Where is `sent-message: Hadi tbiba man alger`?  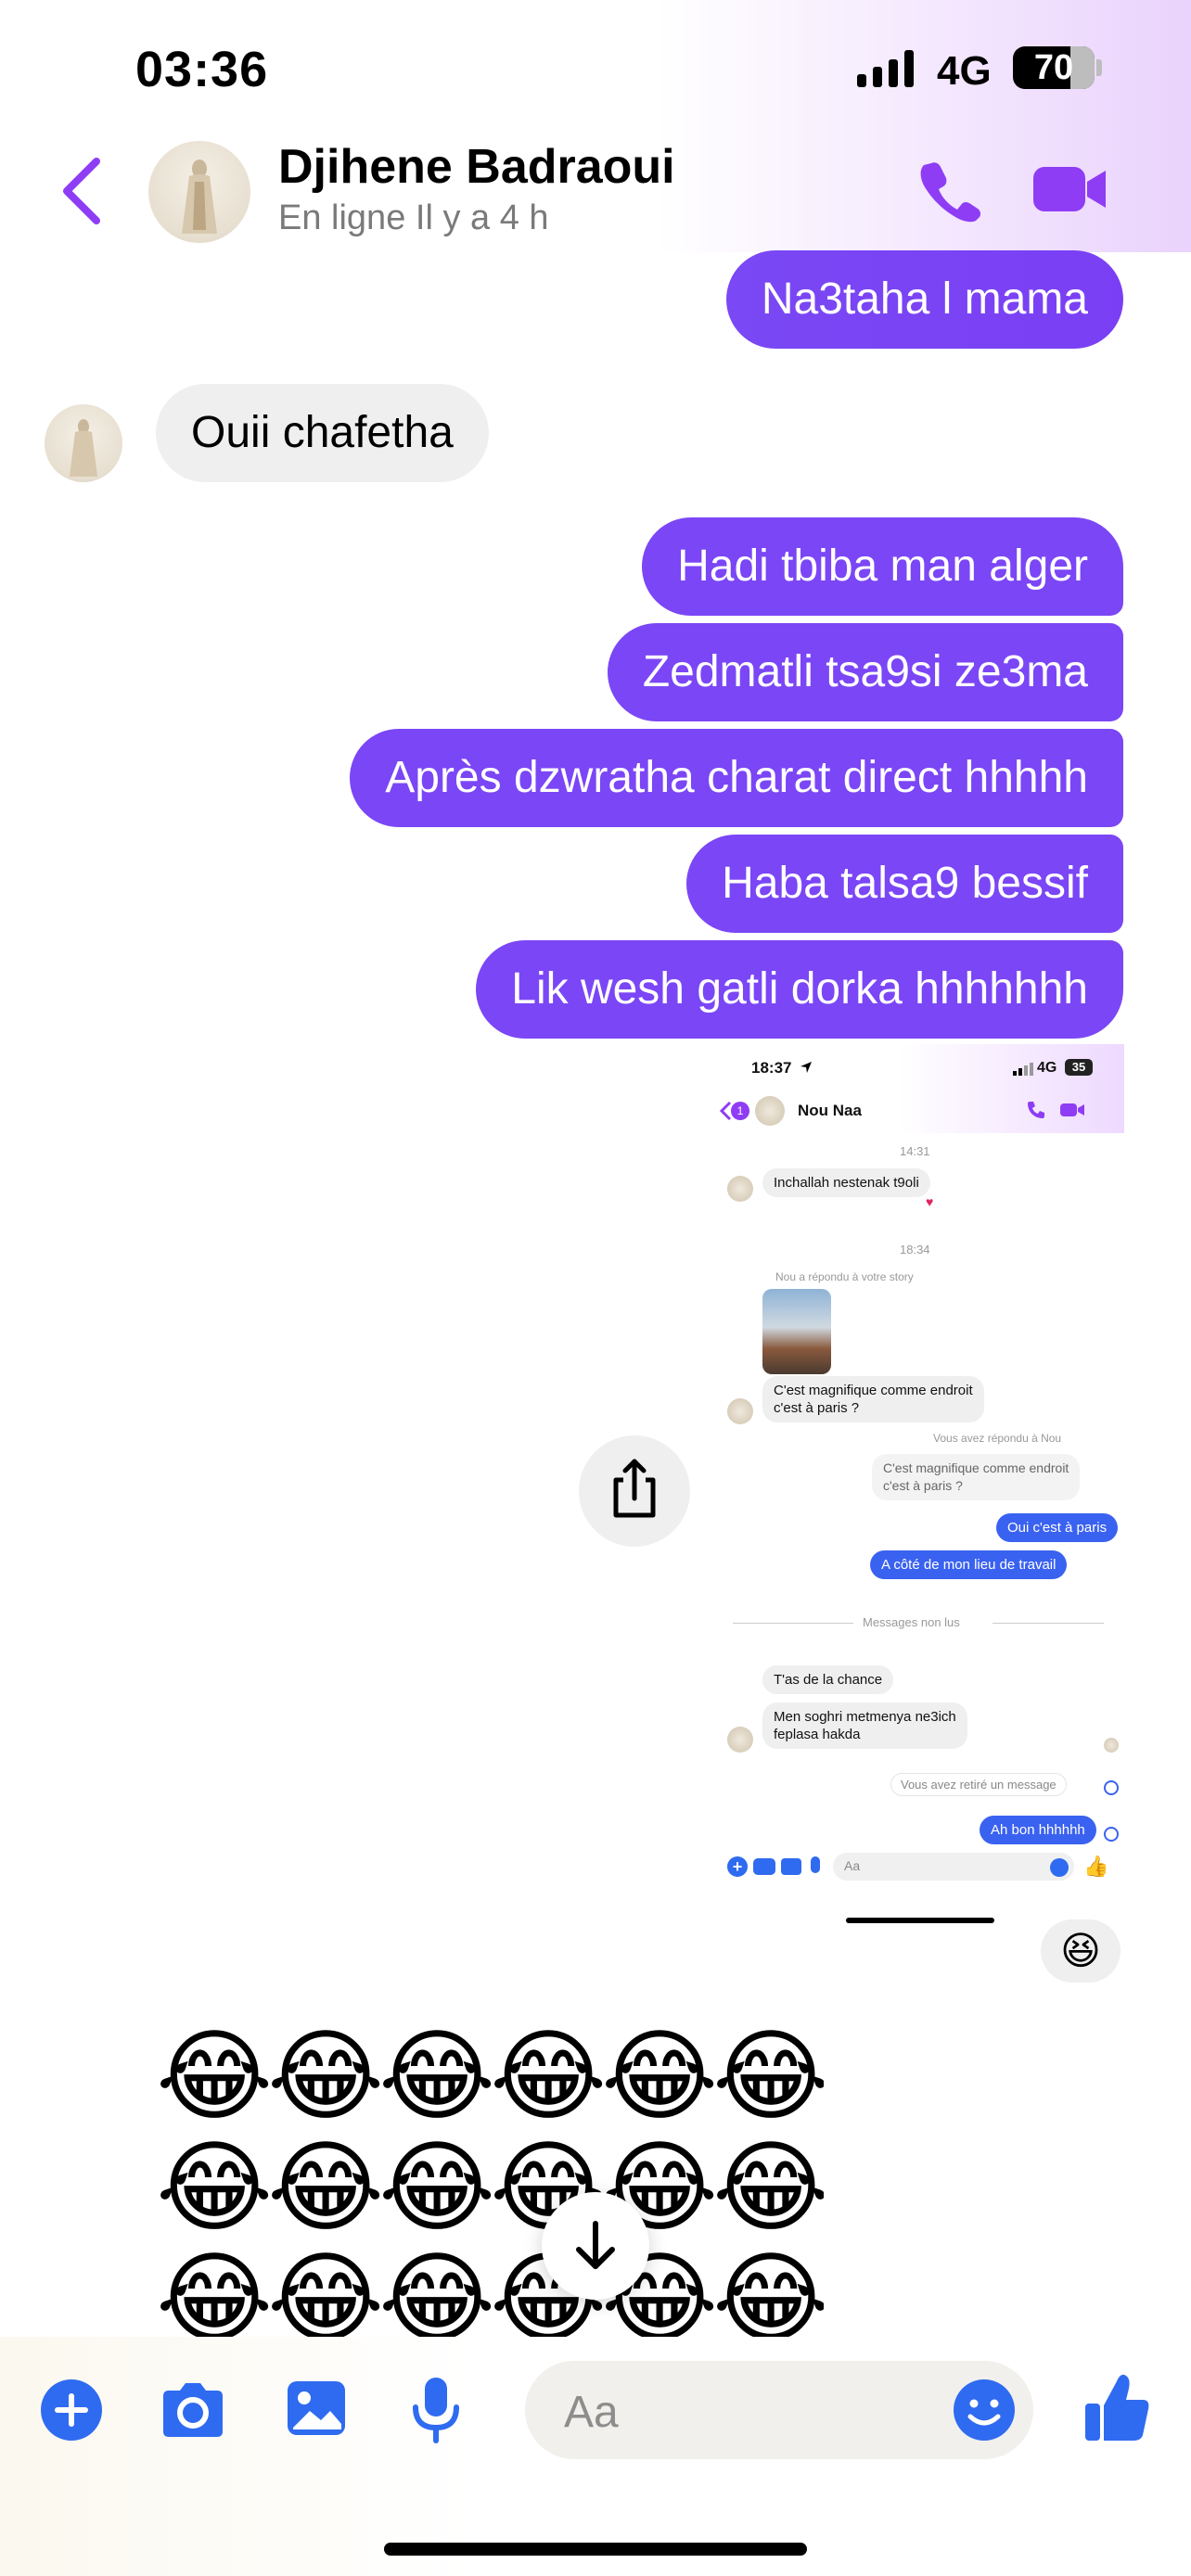
sent-message: Hadi tbiba man alger is located at coordinates (882, 566).